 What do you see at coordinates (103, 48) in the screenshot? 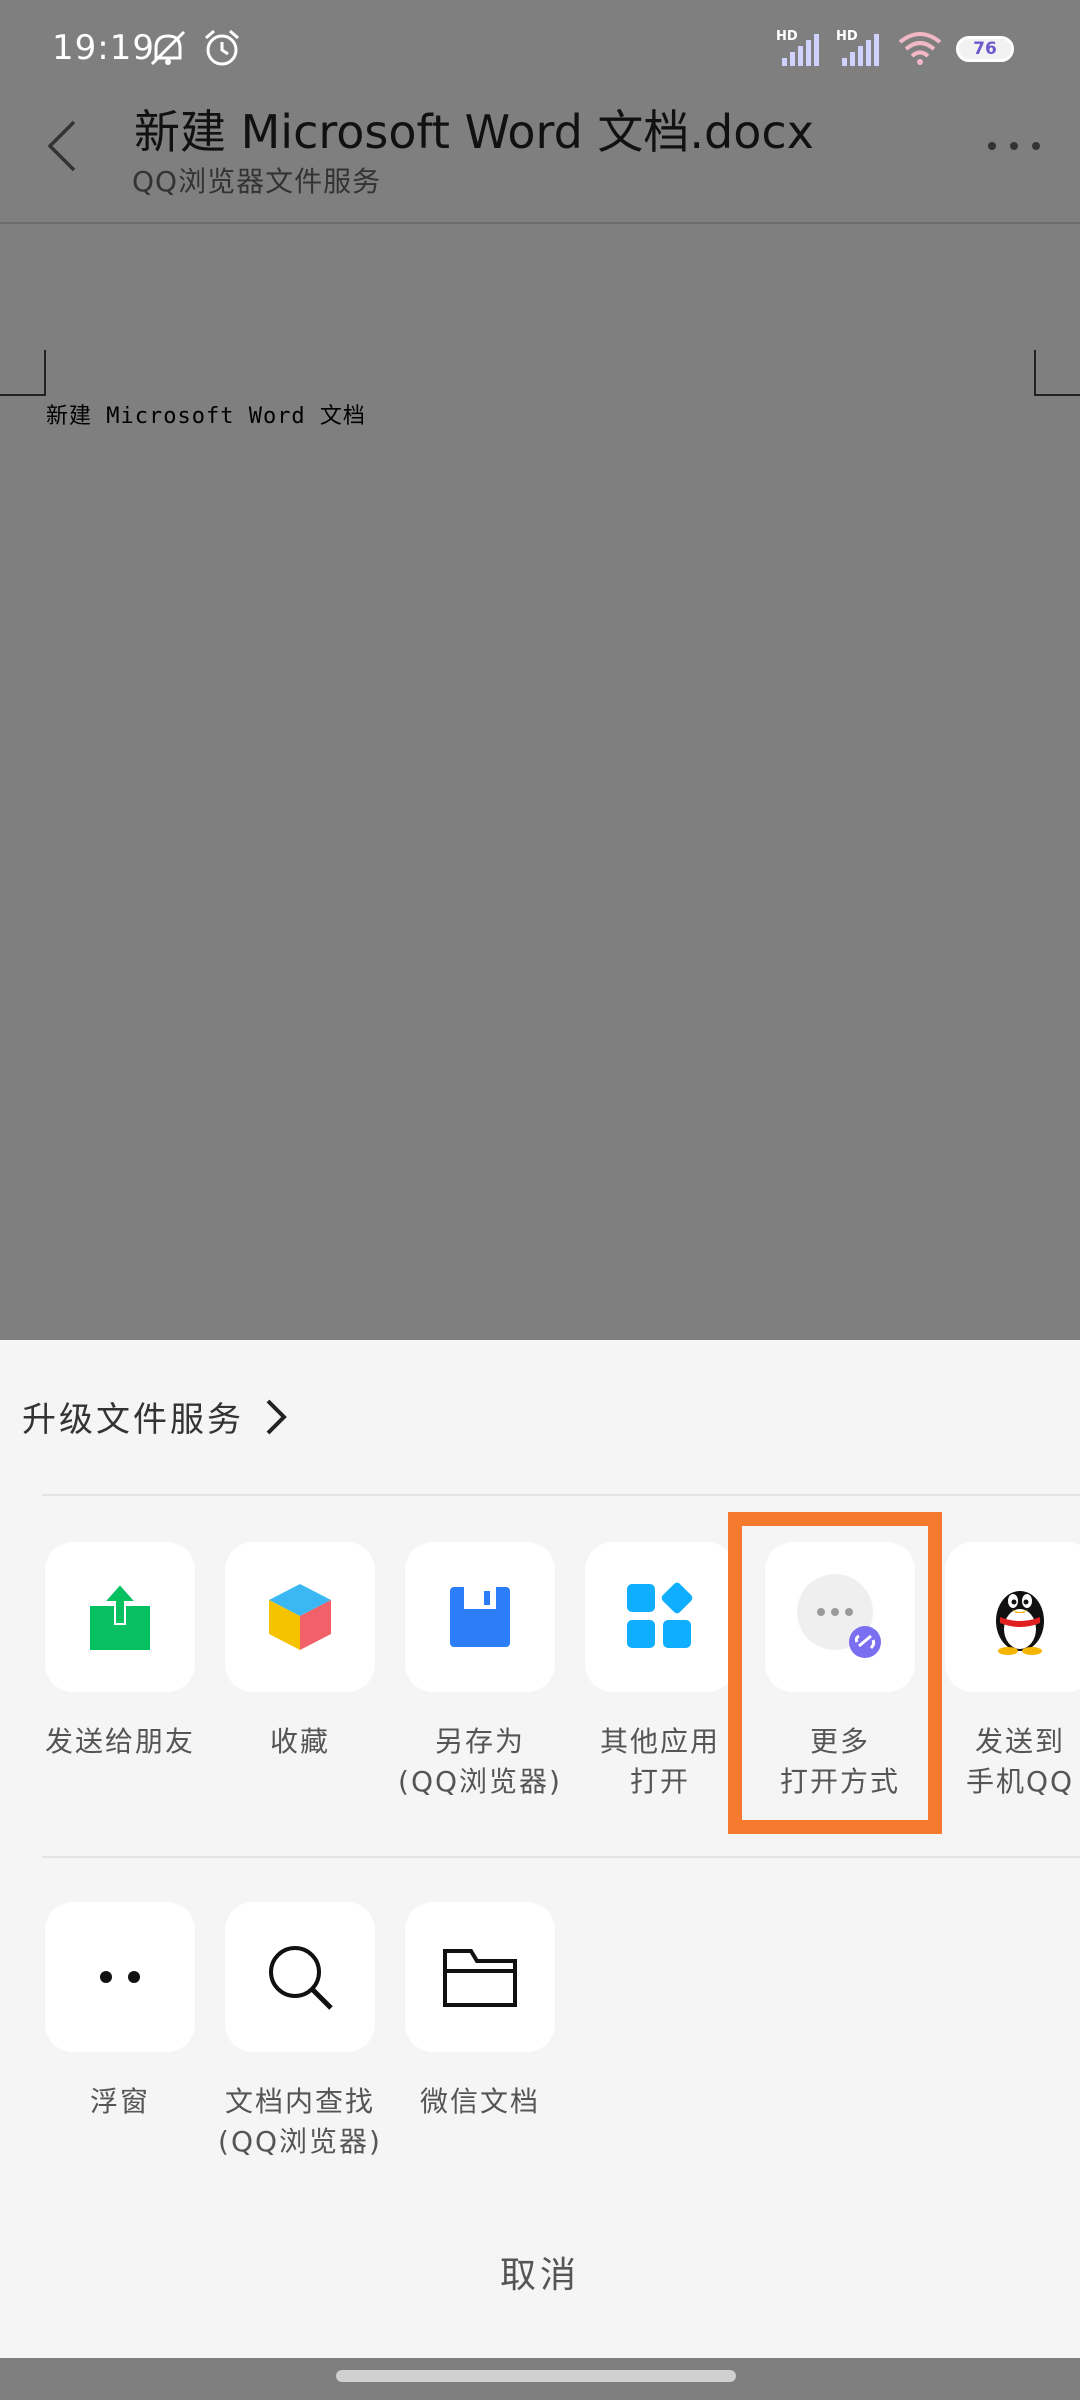
I see `status-time: 19:19` at bounding box center [103, 48].